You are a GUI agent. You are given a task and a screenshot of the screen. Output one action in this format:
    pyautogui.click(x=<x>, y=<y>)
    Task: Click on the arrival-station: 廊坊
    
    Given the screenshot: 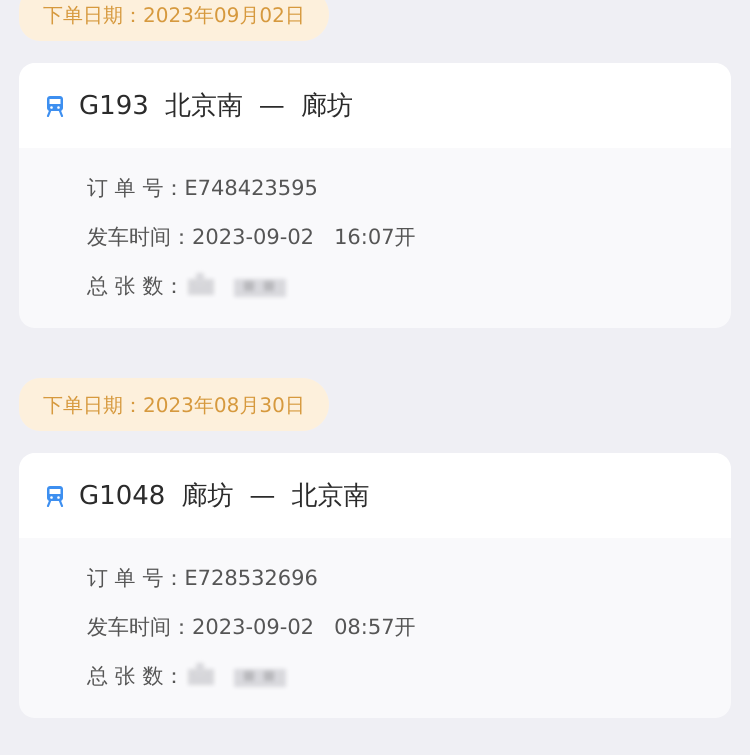 What is the action you would take?
    pyautogui.click(x=326, y=106)
    